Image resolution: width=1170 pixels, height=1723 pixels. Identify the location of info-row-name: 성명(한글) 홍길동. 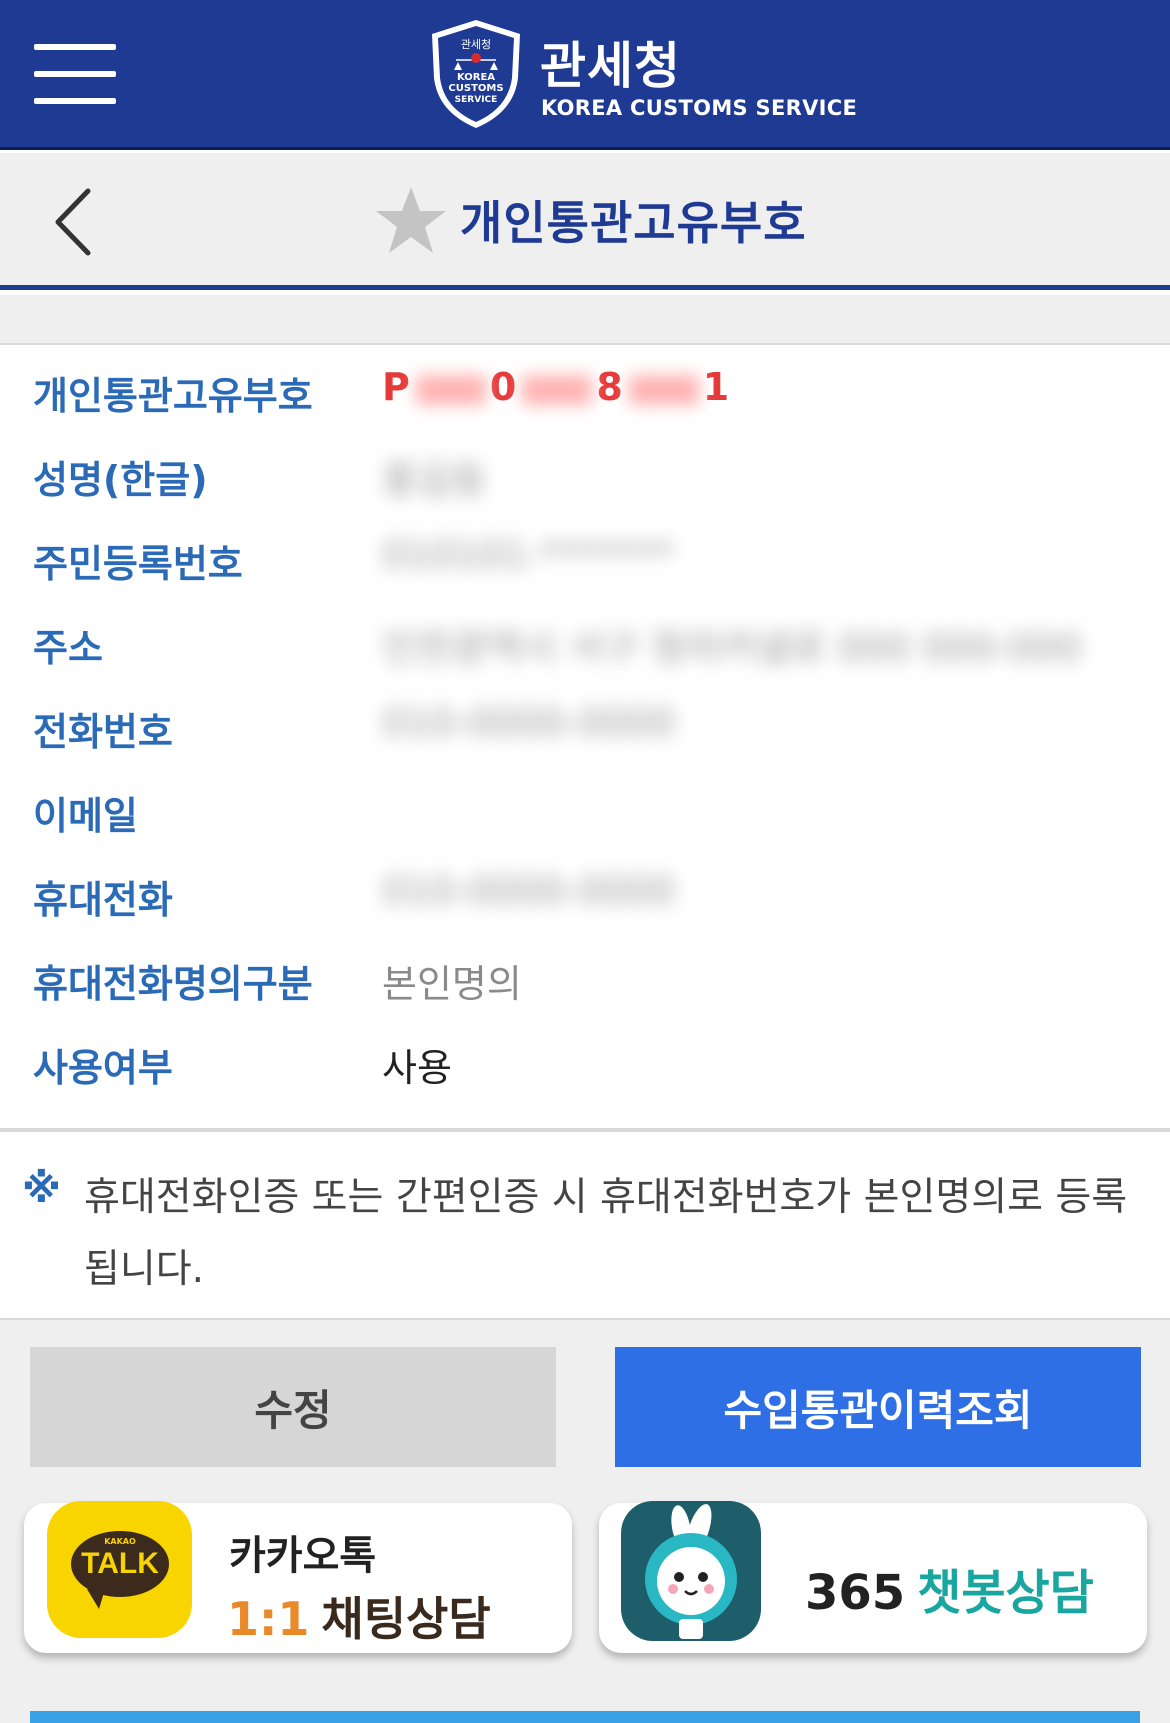
(585, 473).